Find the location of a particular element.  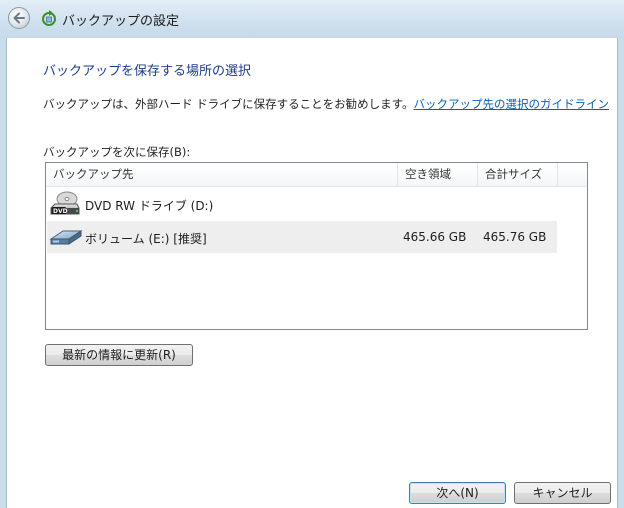

column-header-free-space: 空き領域 is located at coordinates (438, 174).